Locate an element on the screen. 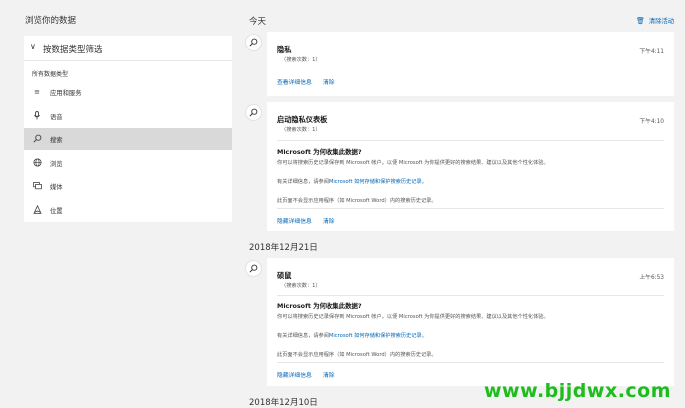  category-label: 位置 is located at coordinates (56, 211).